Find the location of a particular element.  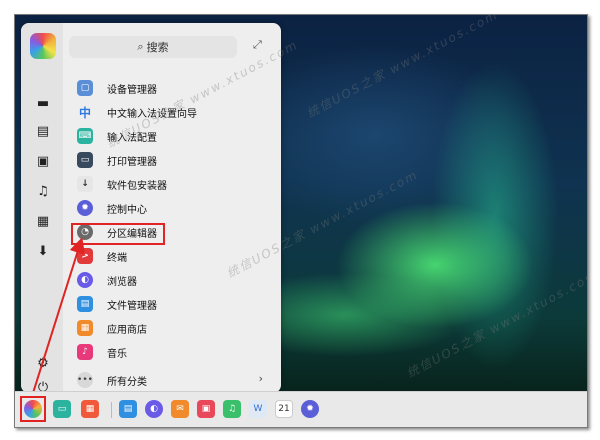

app-label: 打印管理器 is located at coordinates (132, 162).